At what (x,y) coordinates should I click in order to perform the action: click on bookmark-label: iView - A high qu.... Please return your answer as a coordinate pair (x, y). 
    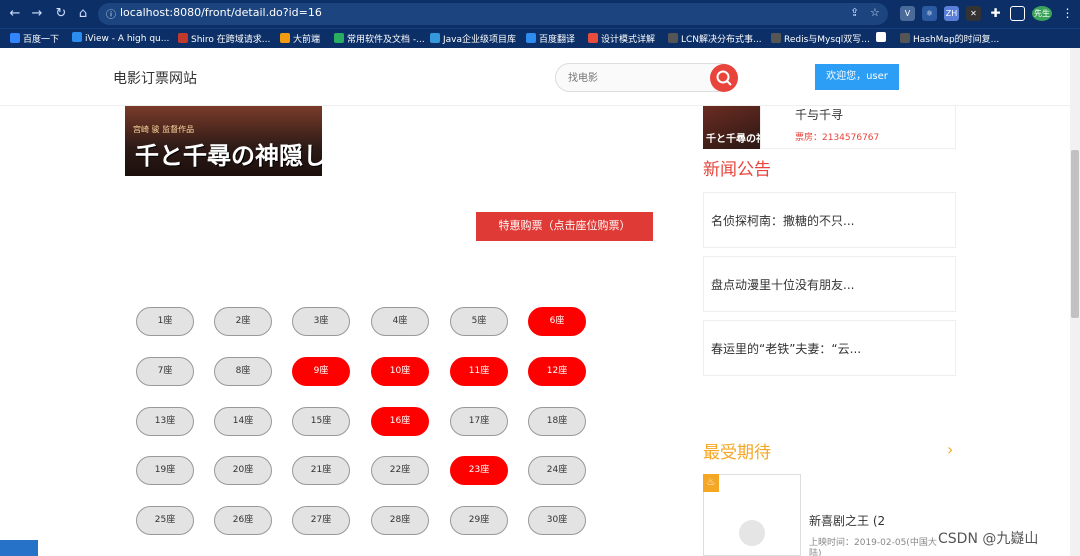
    Looking at the image, I should click on (127, 39).